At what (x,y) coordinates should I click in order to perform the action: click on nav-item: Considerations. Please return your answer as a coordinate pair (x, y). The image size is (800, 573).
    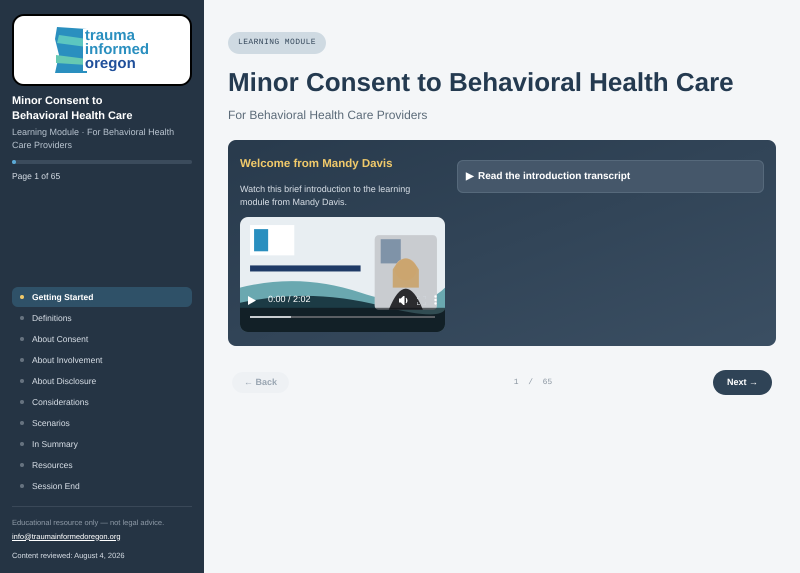
    Looking at the image, I should click on (102, 402).